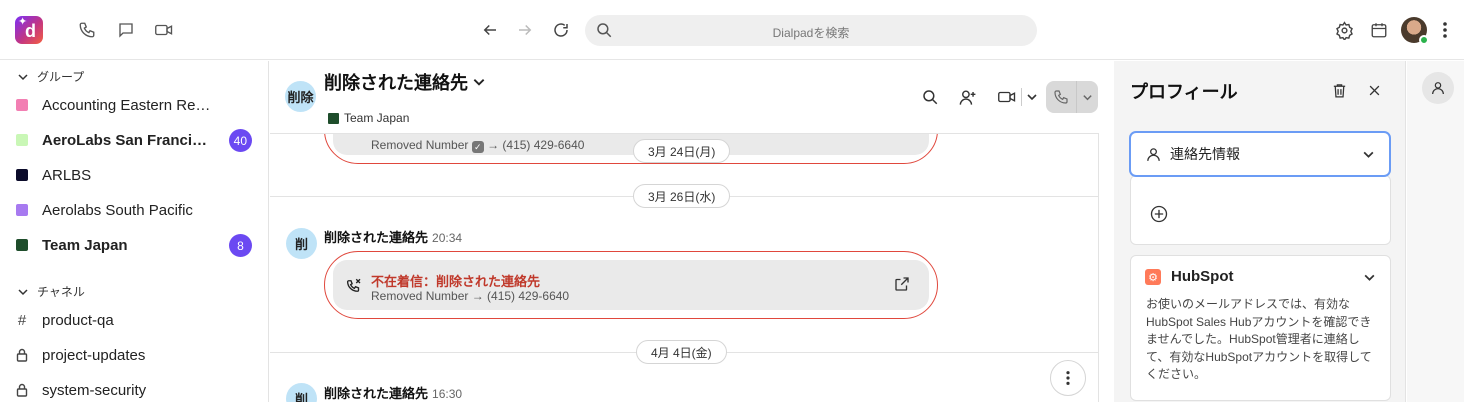  What do you see at coordinates (1202, 276) in the screenshot?
I see `hubspot-title: HubSpot` at bounding box center [1202, 276].